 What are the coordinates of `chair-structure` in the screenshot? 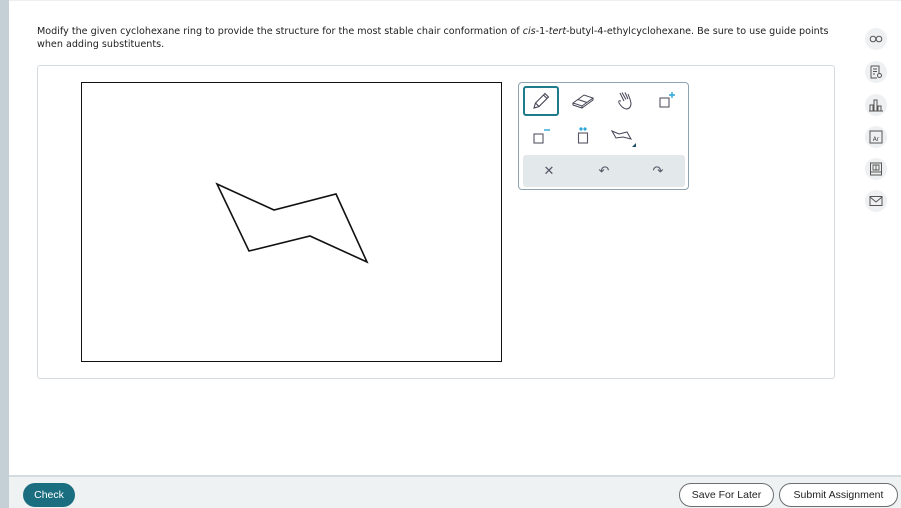 It's located at (292, 223).